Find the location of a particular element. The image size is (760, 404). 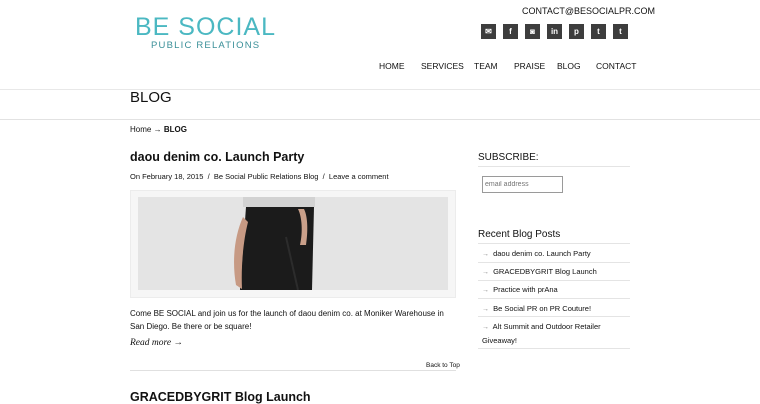

title-divider is located at coordinates (380, 119).